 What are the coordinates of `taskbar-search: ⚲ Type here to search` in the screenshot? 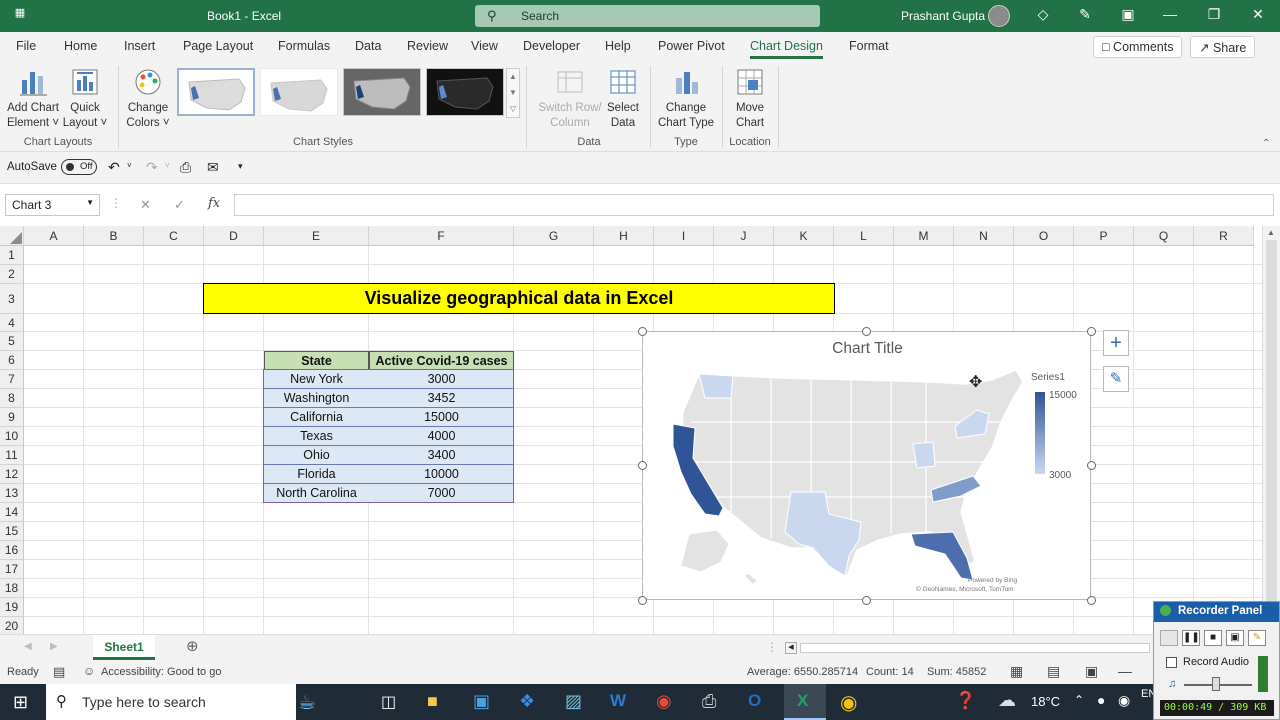 It's located at (171, 702).